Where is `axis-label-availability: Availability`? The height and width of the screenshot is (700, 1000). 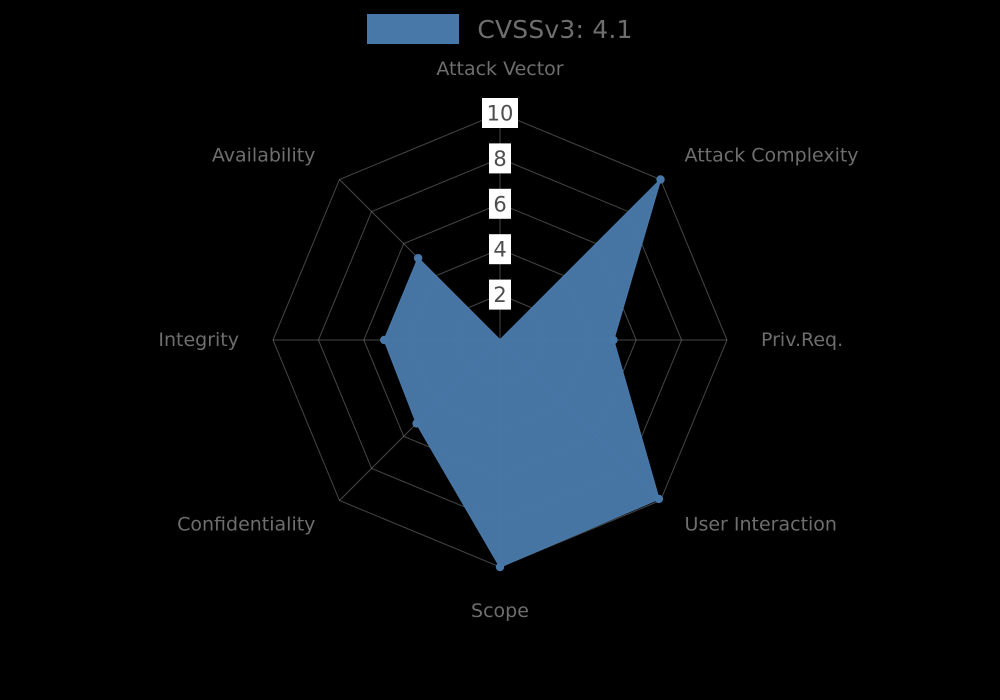
axis-label-availability: Availability is located at coordinates (264, 155).